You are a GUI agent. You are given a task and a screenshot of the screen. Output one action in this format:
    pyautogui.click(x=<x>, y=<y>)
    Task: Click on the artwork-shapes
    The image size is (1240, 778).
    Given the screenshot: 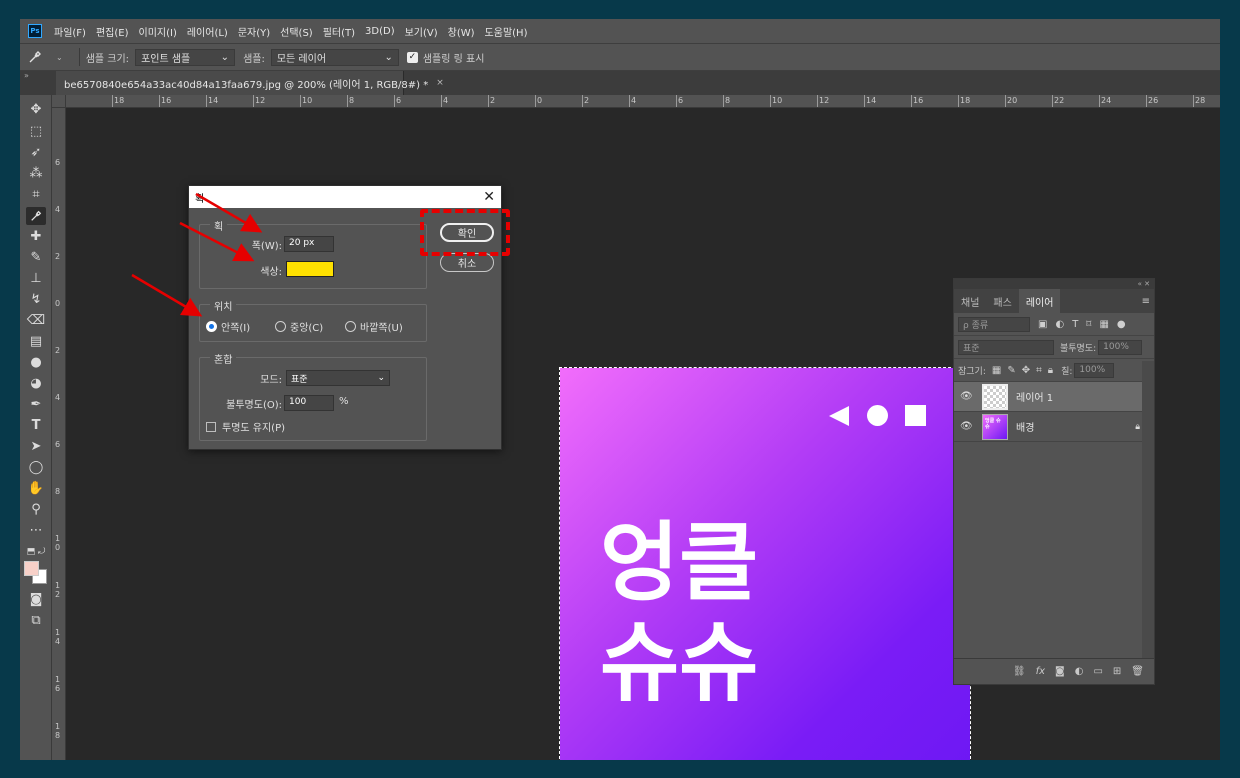 What is the action you would take?
    pyautogui.click(x=877, y=415)
    